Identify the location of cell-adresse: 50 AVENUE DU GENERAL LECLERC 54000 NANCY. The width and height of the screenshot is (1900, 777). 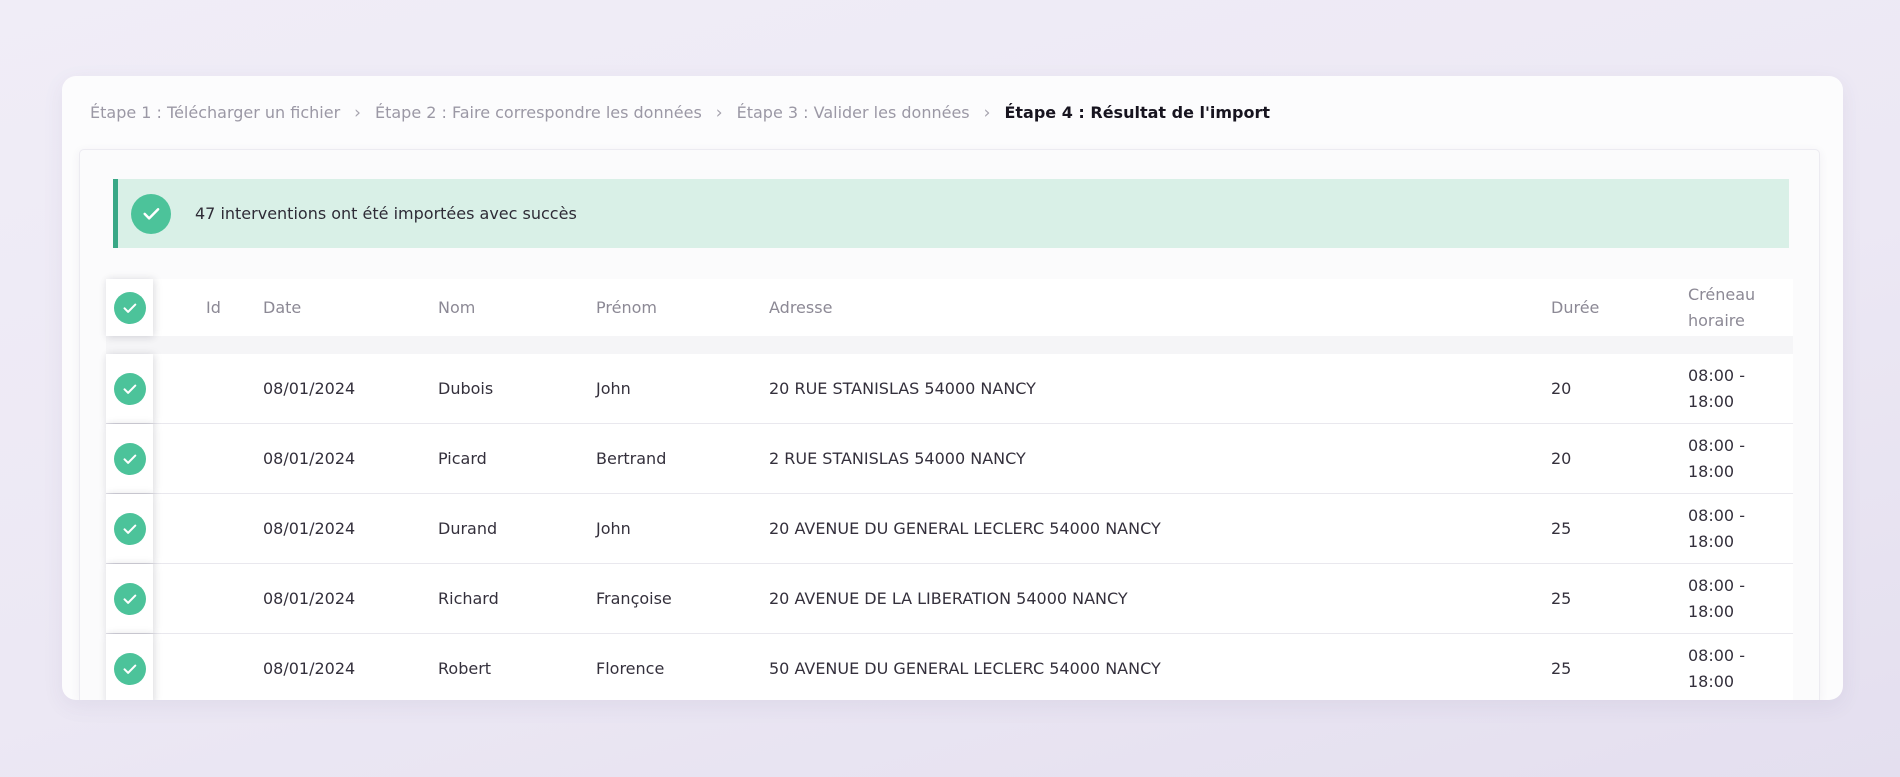
(965, 668).